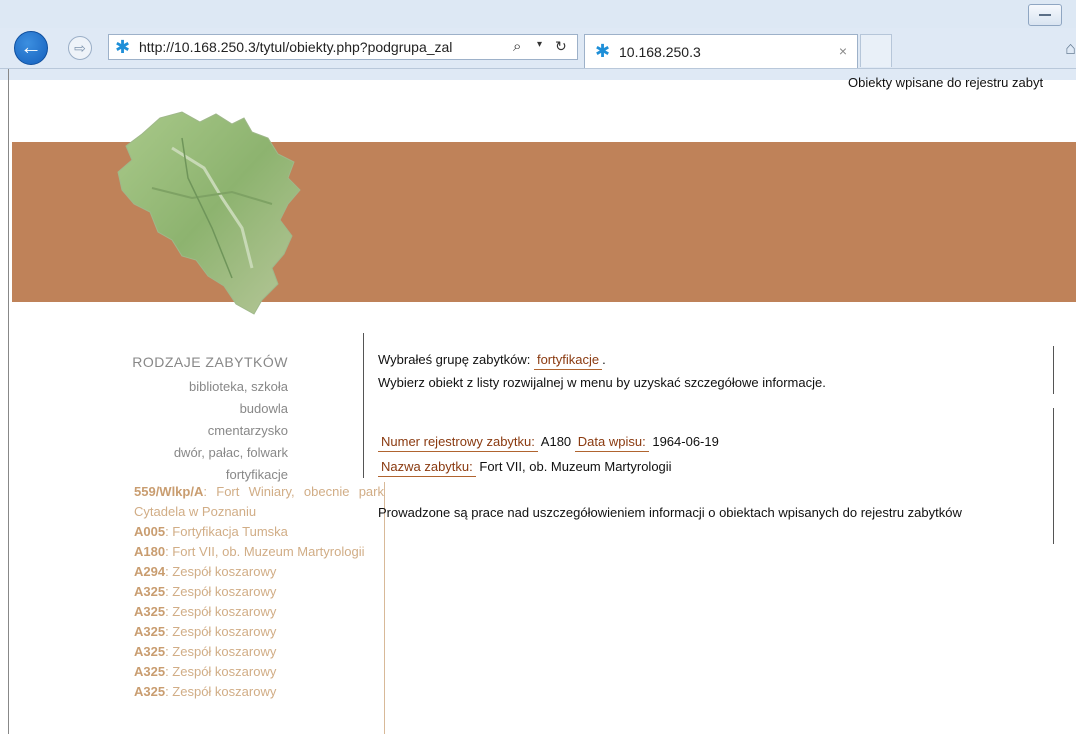  Describe the element at coordinates (210, 362) in the screenshot. I see `sidebar-title: RODZAJE ZABYTKÓW` at that location.